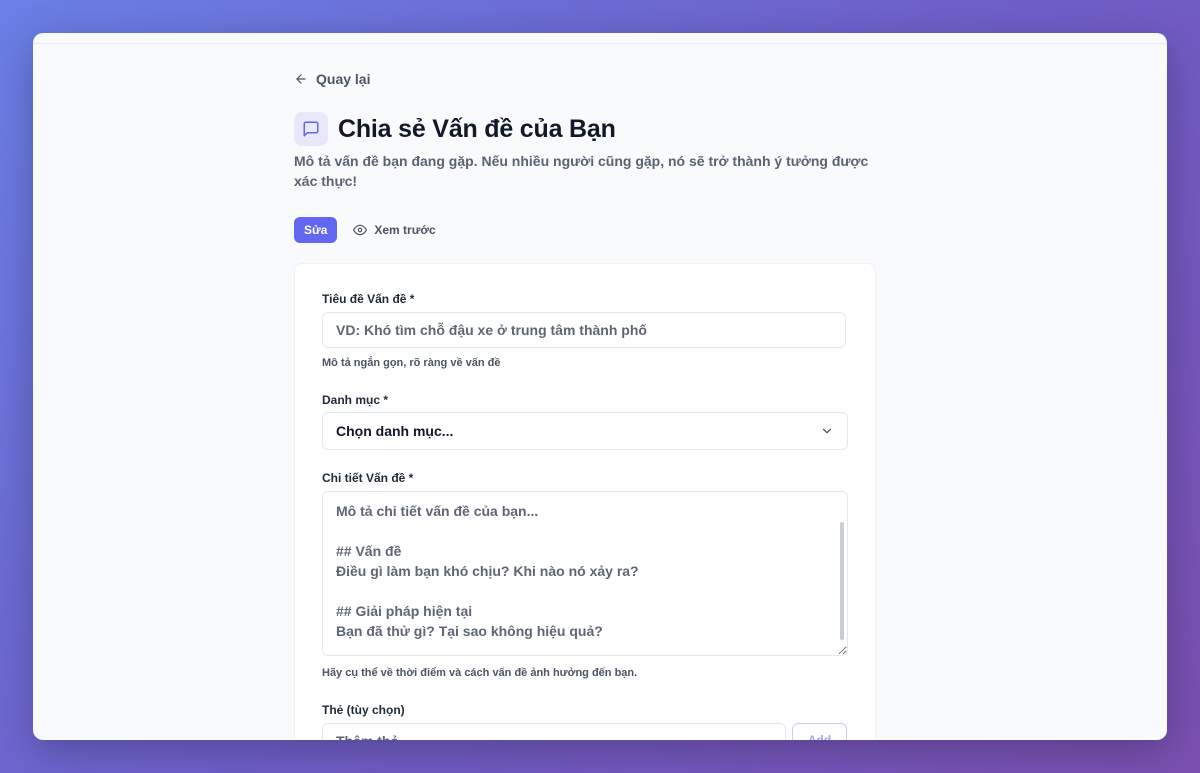  What do you see at coordinates (585, 573) in the screenshot?
I see `details-textarea` at bounding box center [585, 573].